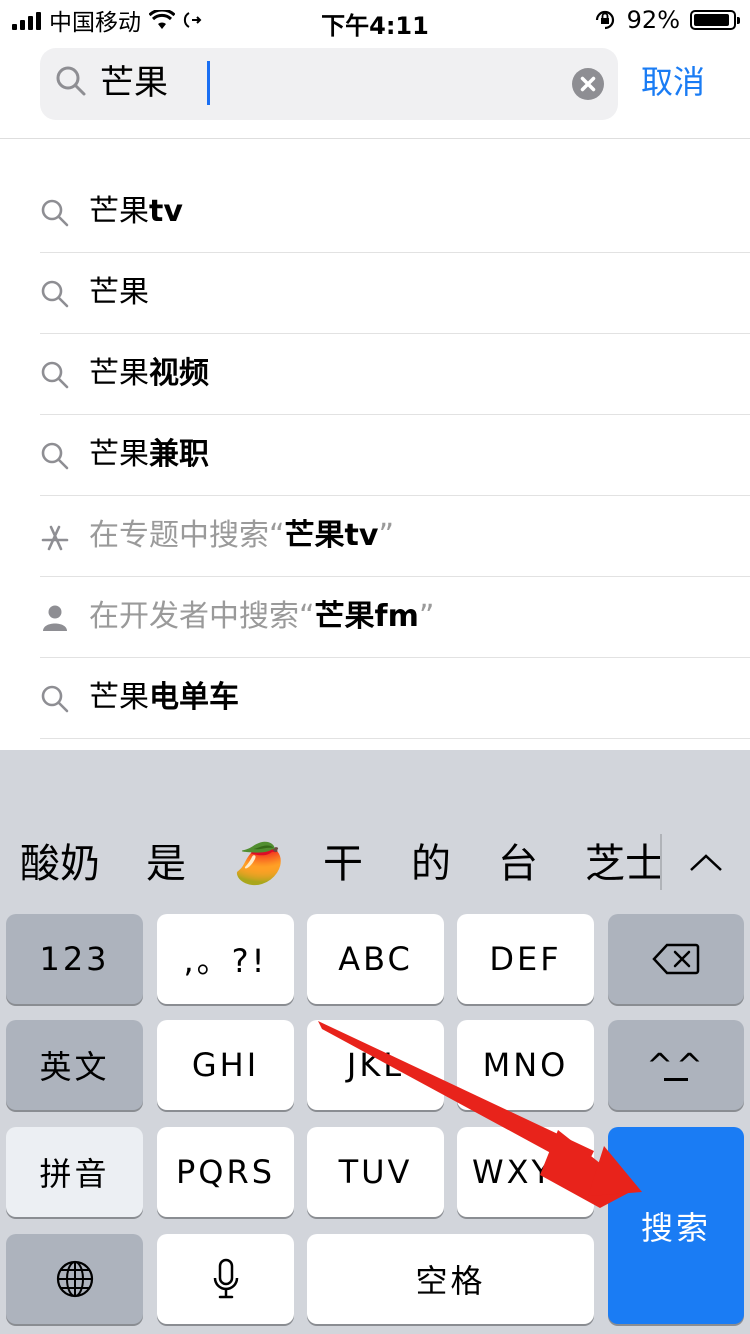 This screenshot has height=1334, width=750. I want to click on suggestion-text: 在开发者中搜索“芒果fm”, so click(261, 617).